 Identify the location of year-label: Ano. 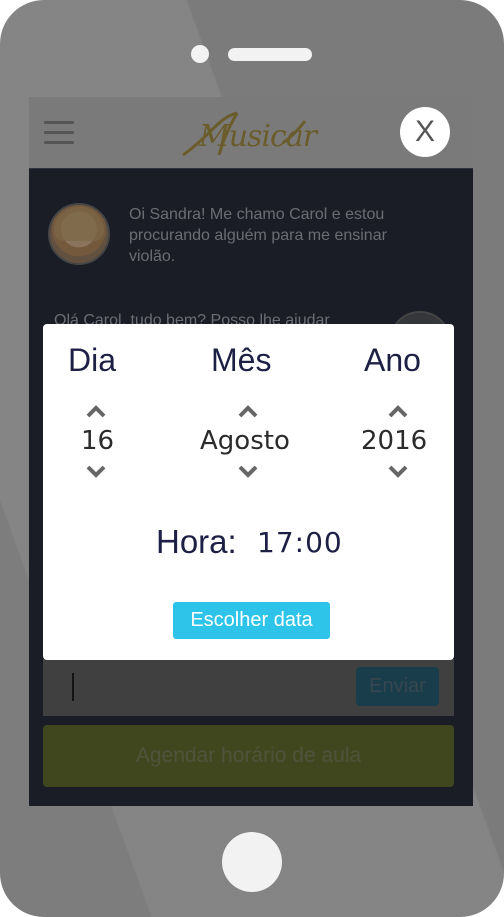
(392, 360).